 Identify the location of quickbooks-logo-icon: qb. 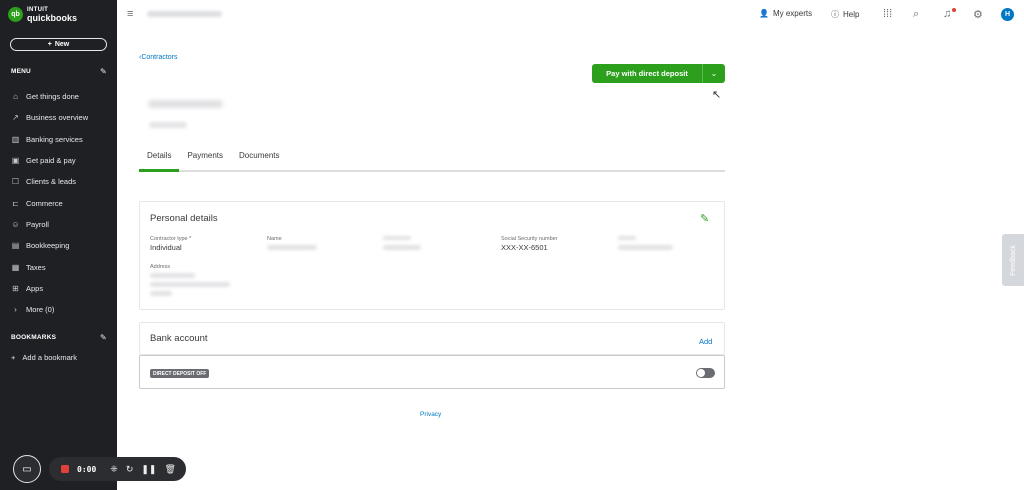
(15, 14).